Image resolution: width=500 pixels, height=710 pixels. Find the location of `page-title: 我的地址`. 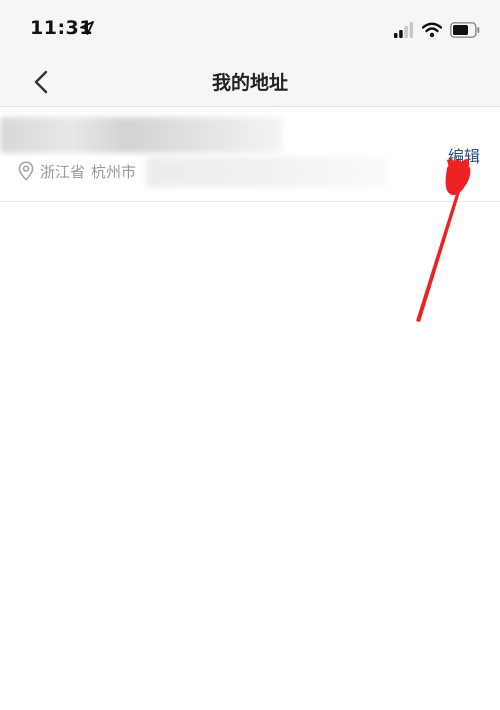

page-title: 我的地址 is located at coordinates (249, 83).